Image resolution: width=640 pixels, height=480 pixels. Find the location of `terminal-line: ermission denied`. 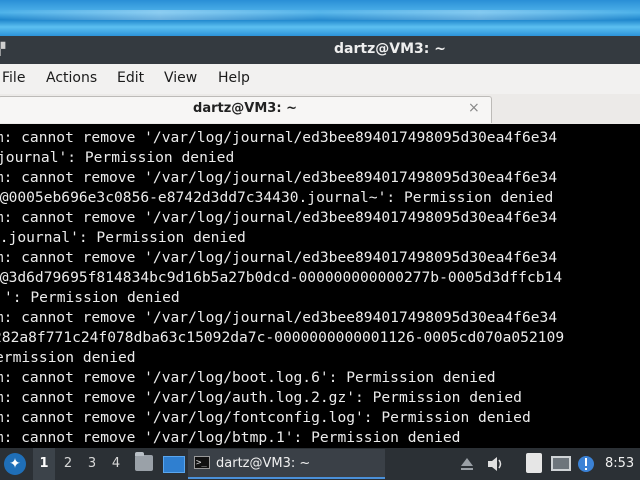

terminal-line: ermission denied is located at coordinates (68, 357).